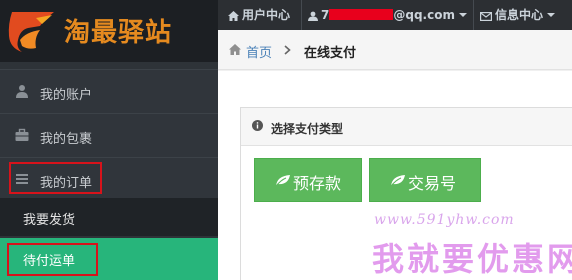 This screenshot has width=572, height=280. What do you see at coordinates (361, 14) in the screenshot?
I see `redaction-mark` at bounding box center [361, 14].